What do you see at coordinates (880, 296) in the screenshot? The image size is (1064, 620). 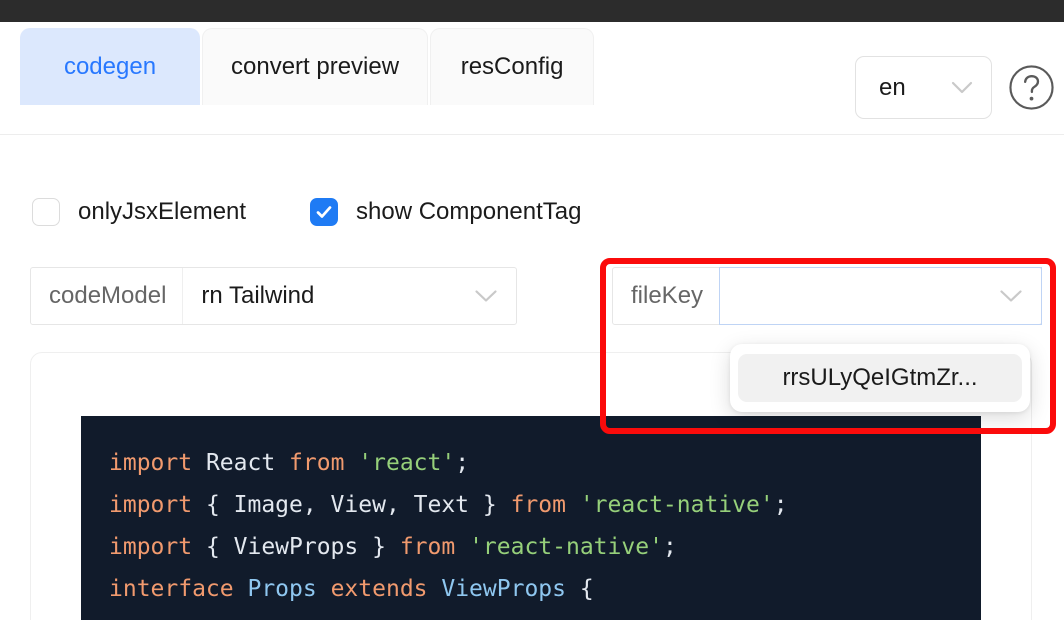 I see `file-key-select-field` at bounding box center [880, 296].